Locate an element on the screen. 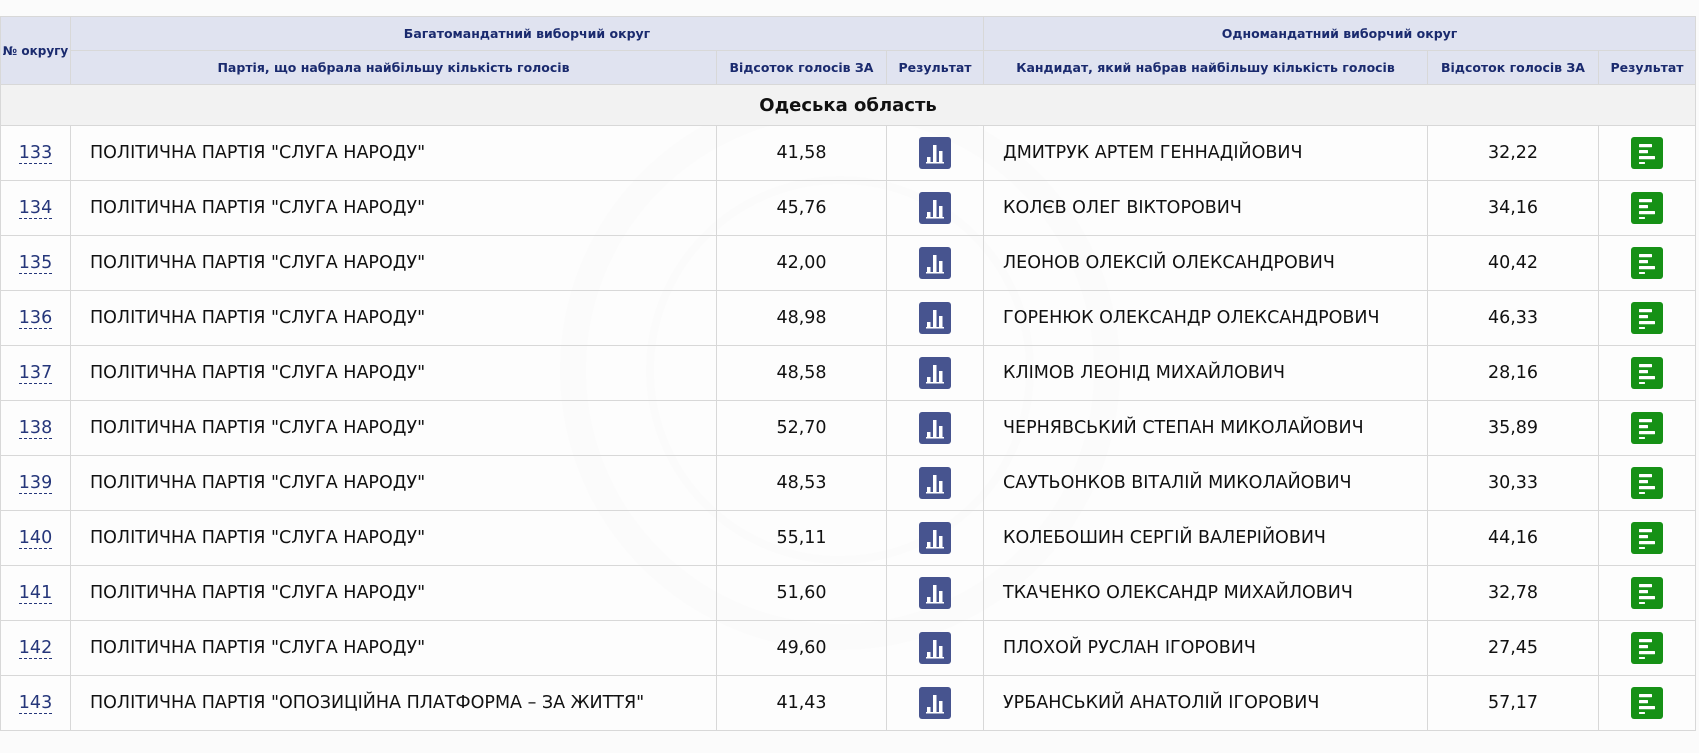 The width and height of the screenshot is (1699, 753). candidate-percent: 27,45 is located at coordinates (1513, 648).